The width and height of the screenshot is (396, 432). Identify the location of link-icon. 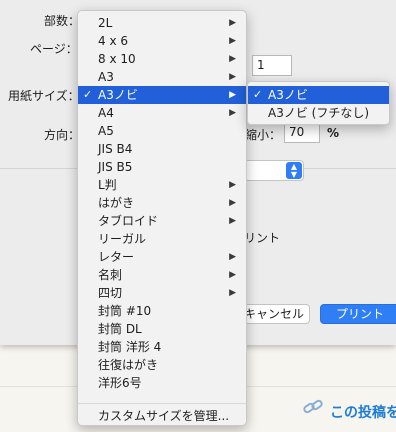
(313, 407).